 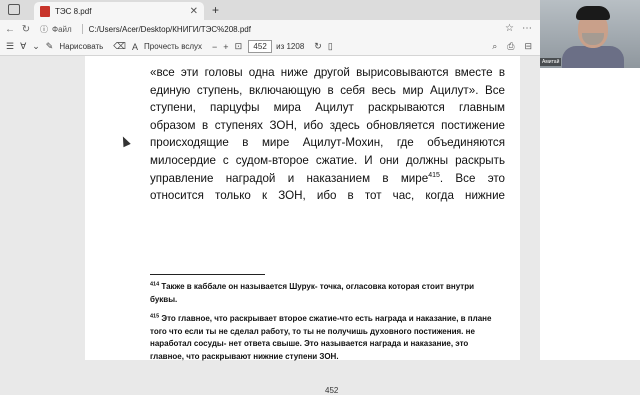 I want to click on footnote-divider, so click(x=207, y=274).